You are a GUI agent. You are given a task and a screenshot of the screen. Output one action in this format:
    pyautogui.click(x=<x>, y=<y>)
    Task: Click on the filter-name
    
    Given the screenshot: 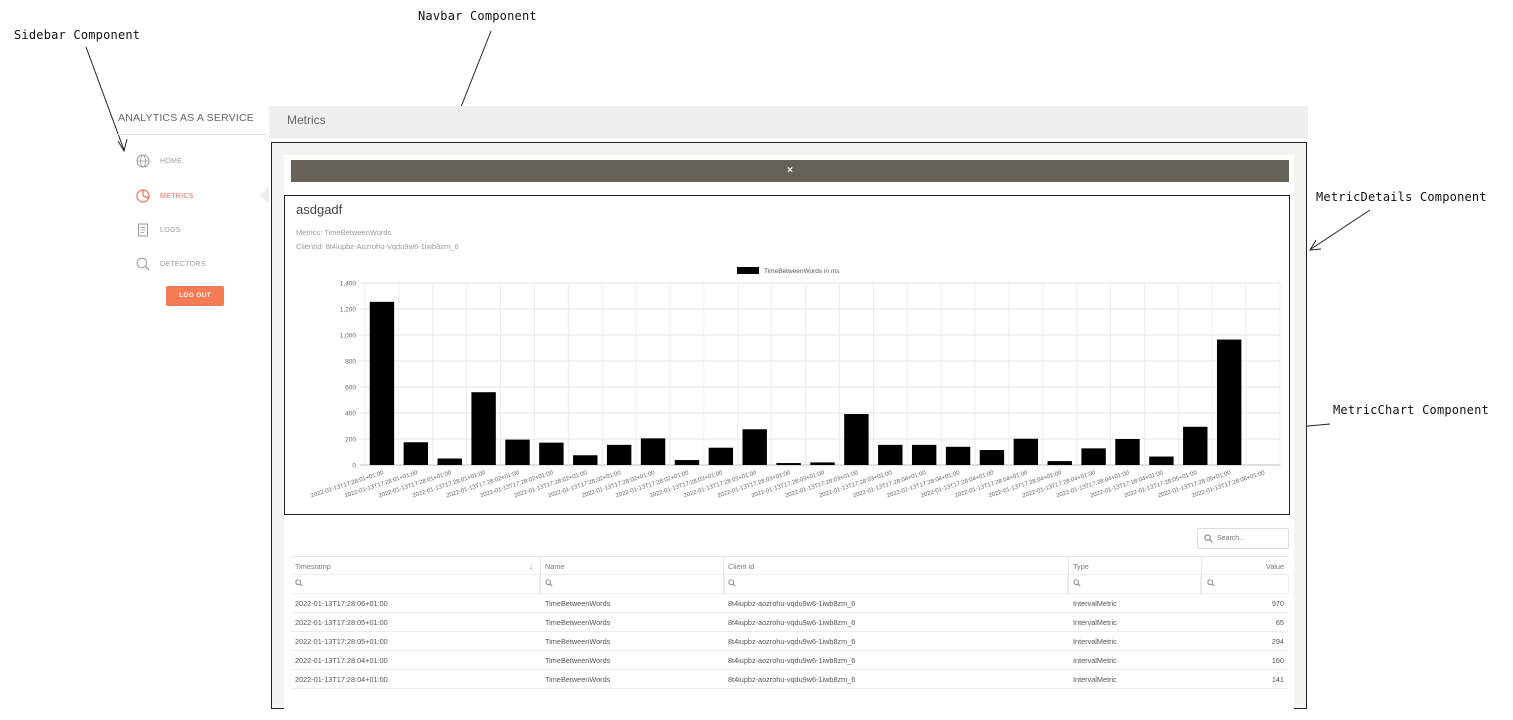 What is the action you would take?
    pyautogui.click(x=635, y=584)
    